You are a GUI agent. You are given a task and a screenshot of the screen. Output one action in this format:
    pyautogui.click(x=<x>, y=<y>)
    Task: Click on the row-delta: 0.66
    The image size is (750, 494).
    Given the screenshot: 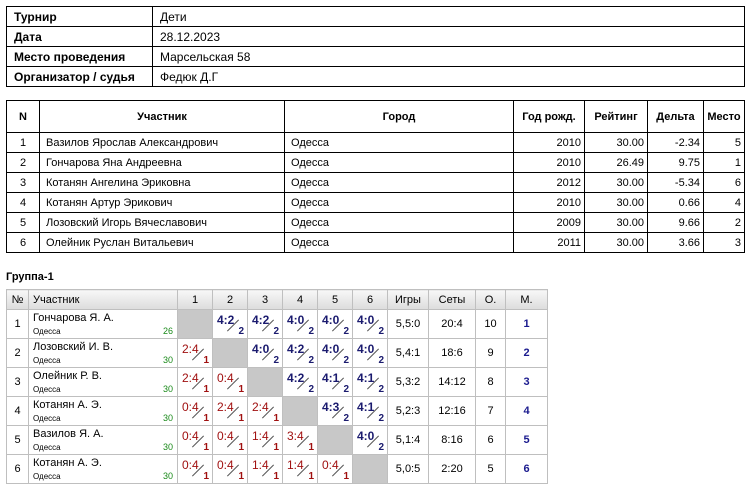 What is the action you would take?
    pyautogui.click(x=675, y=202)
    